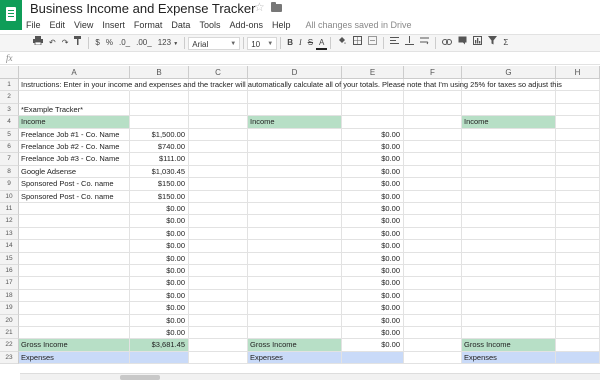 This screenshot has width=600, height=380. I want to click on row-header: 14, so click(9, 246).